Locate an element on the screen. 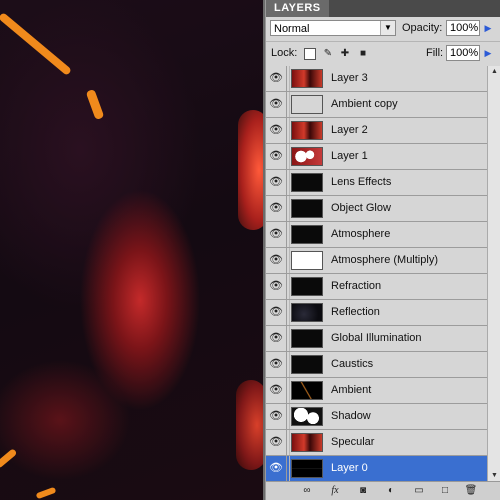  layer-name: Ambient is located at coordinates (351, 390).